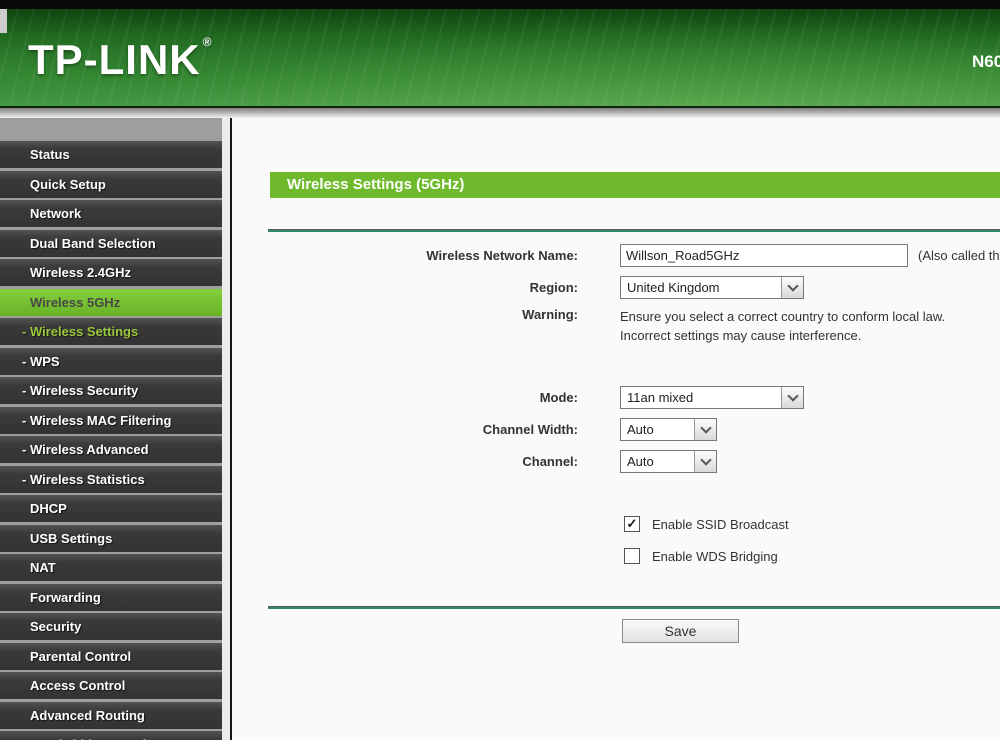 This screenshot has width=1000, height=740. What do you see at coordinates (111, 685) in the screenshot?
I see `sidebar-item-access-control: Access Control` at bounding box center [111, 685].